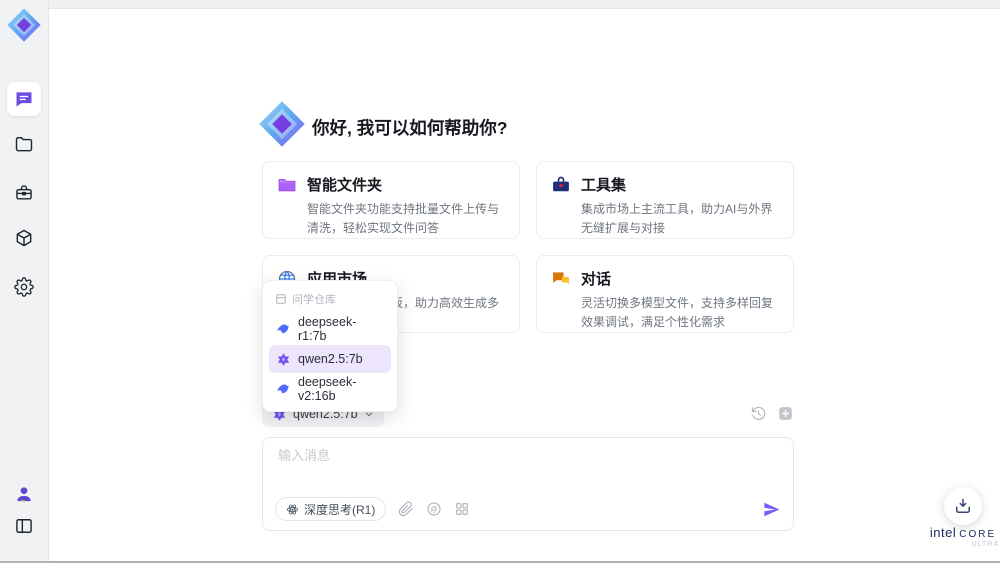  I want to click on model-option-label: deepseek-r1:7b, so click(327, 329).